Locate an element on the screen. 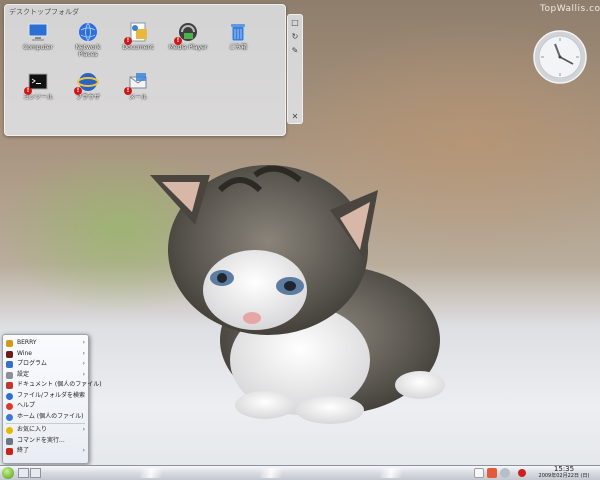  search-icon is located at coordinates (9, 396).